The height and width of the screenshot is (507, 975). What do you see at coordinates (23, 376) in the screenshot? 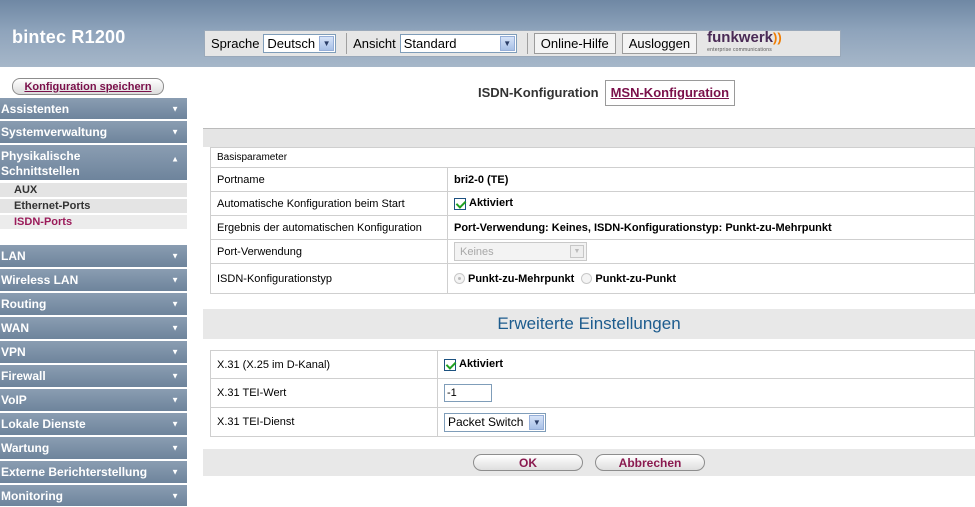
I see `sidebar-item-label: Firewall` at bounding box center [23, 376].